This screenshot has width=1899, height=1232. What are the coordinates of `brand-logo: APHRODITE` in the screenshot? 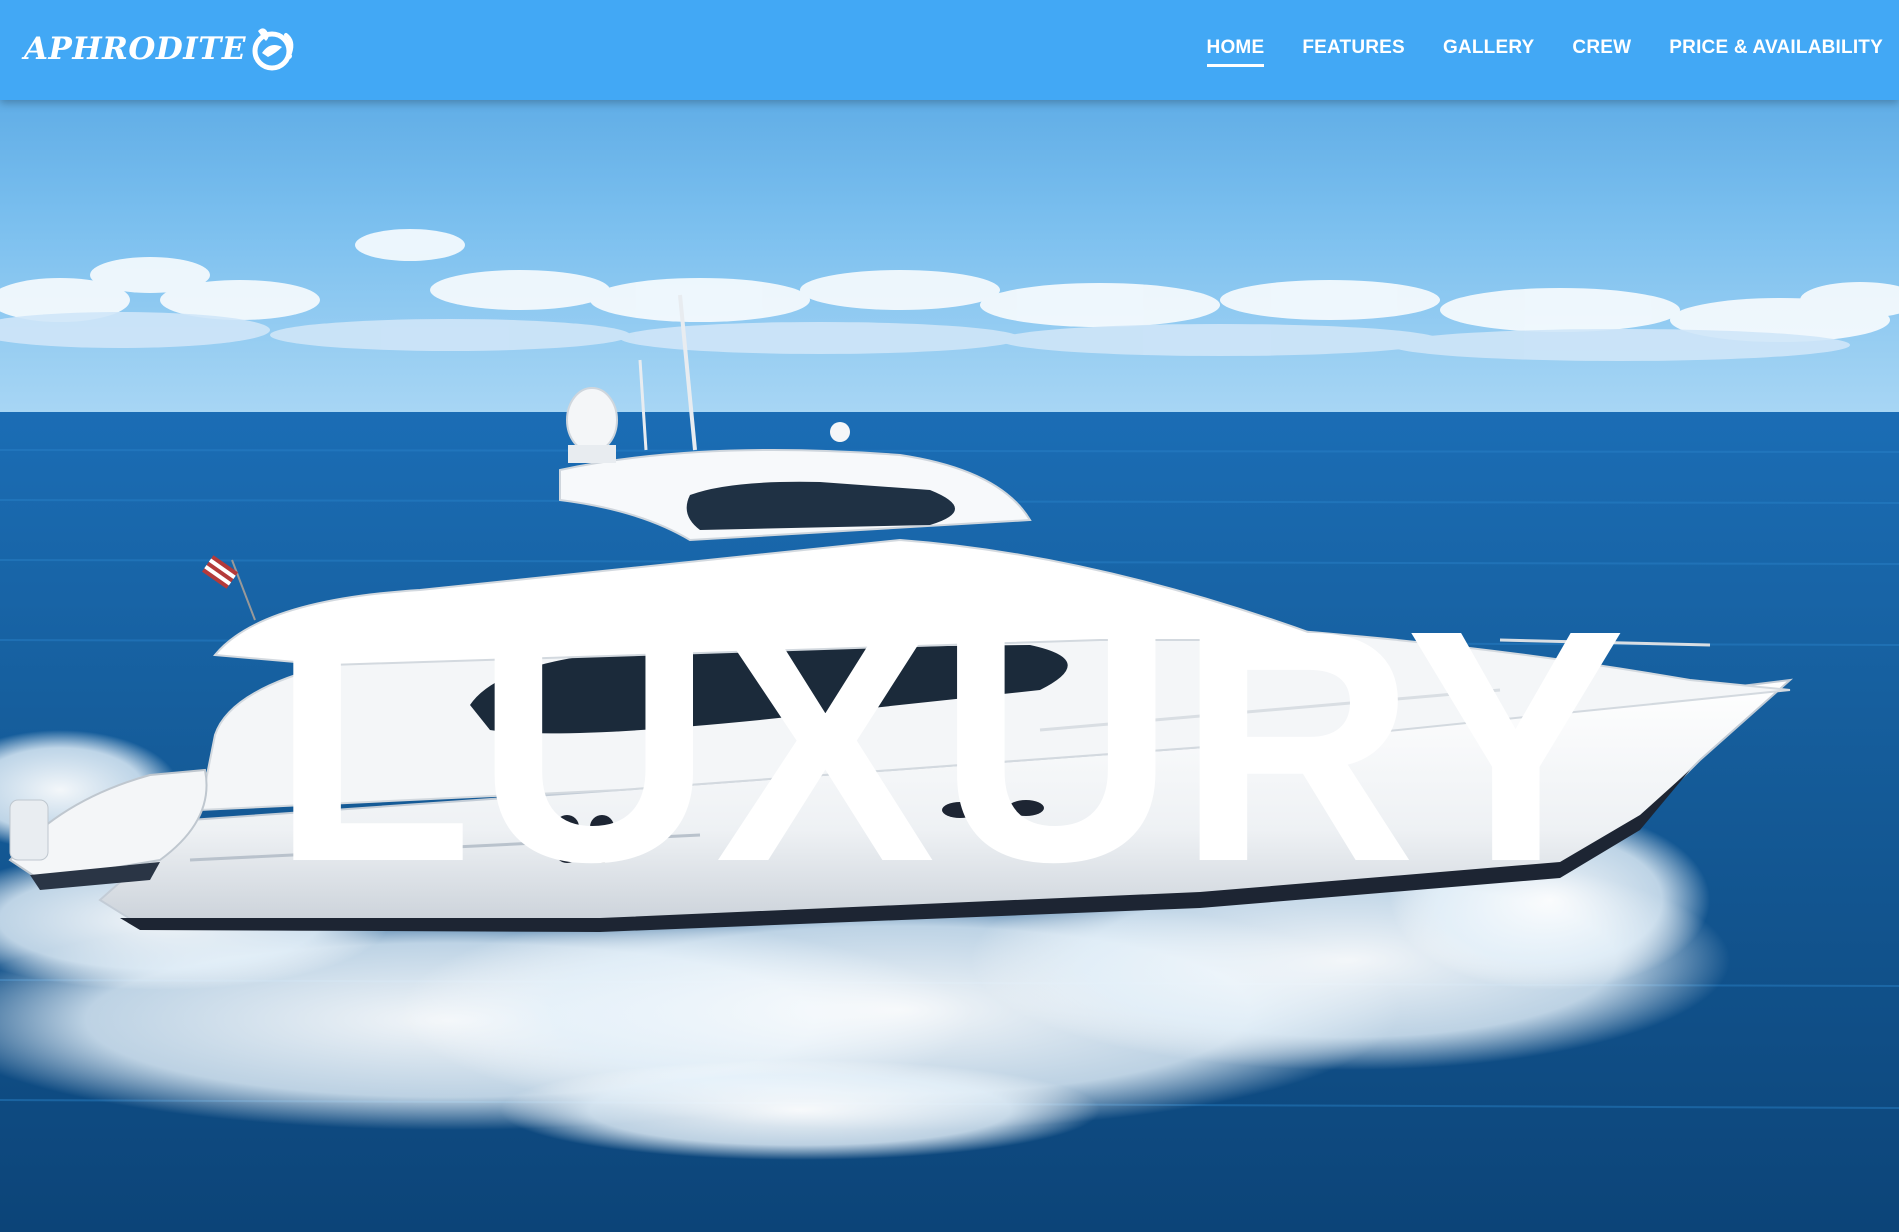 It's located at (162, 49).